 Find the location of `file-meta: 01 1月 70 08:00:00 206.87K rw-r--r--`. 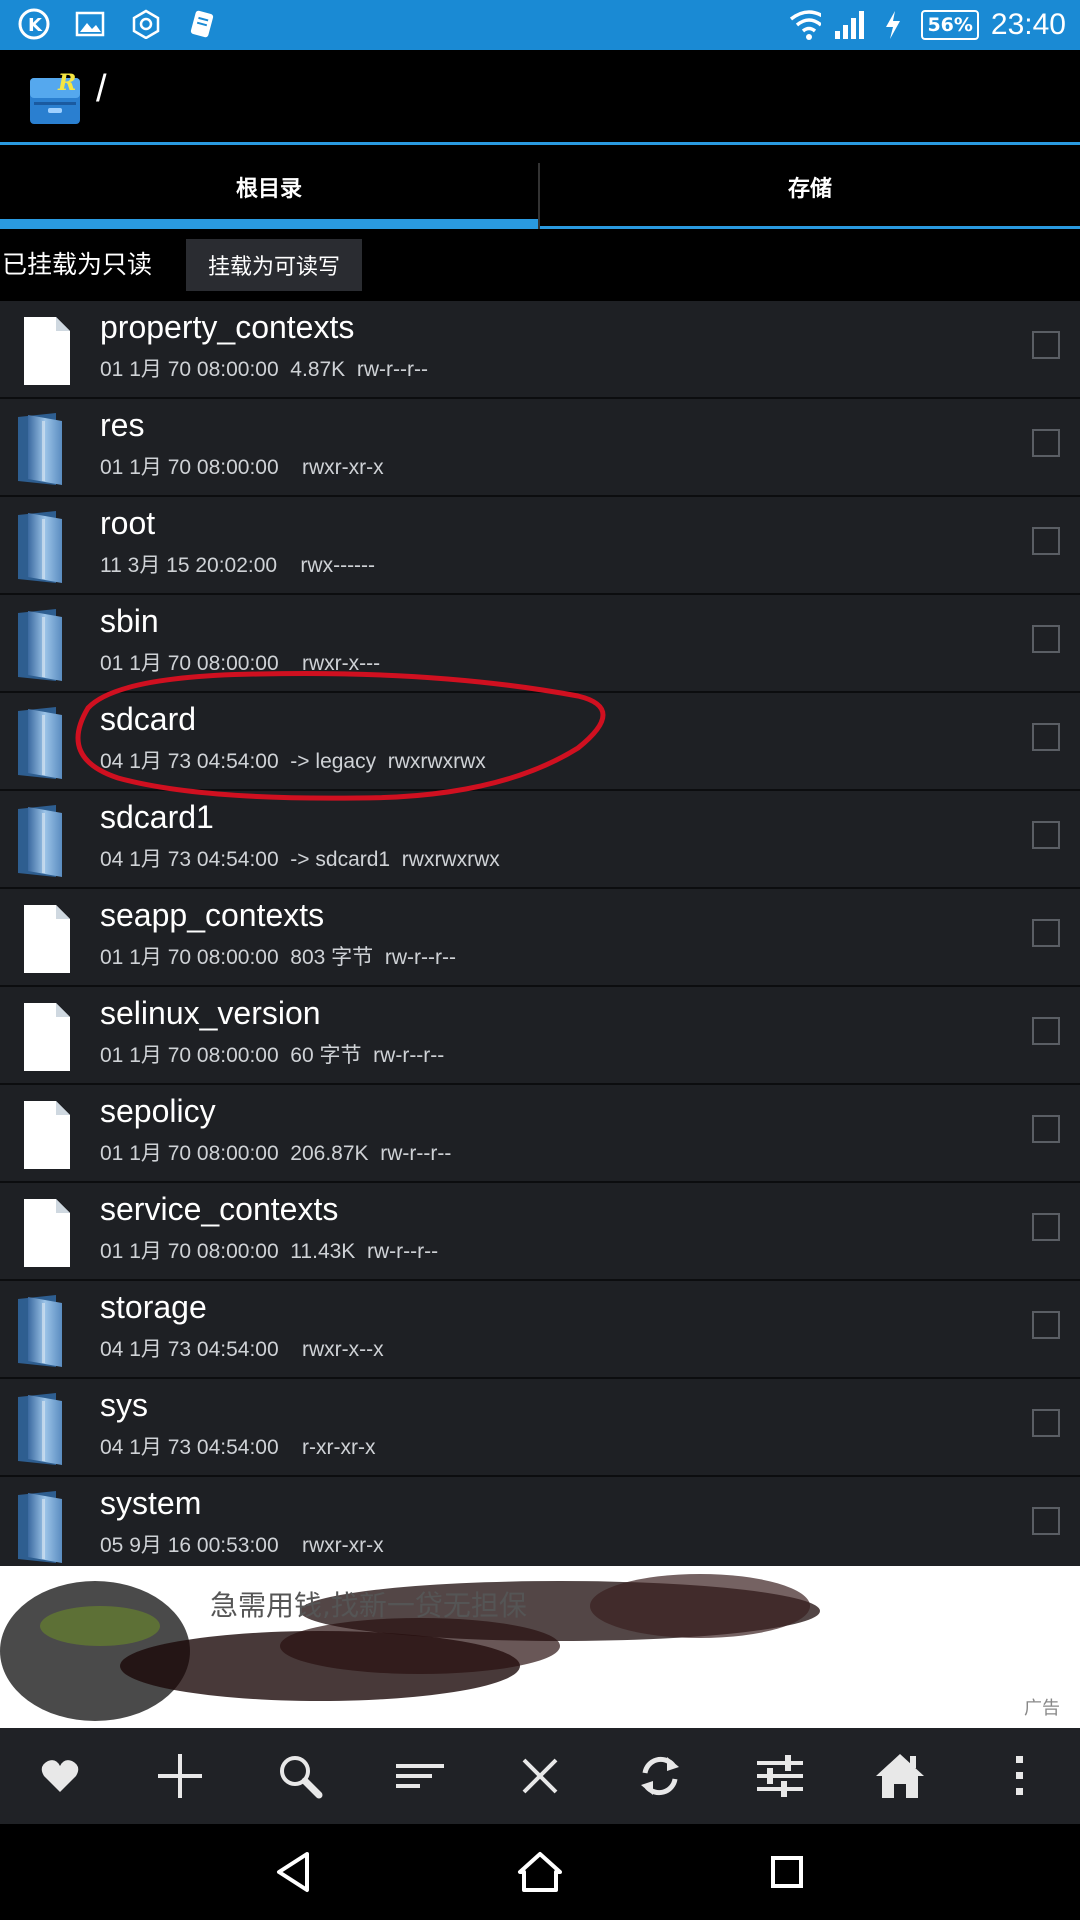

file-meta: 01 1月 70 08:00:00 206.87K rw-r--r-- is located at coordinates (276, 1153).